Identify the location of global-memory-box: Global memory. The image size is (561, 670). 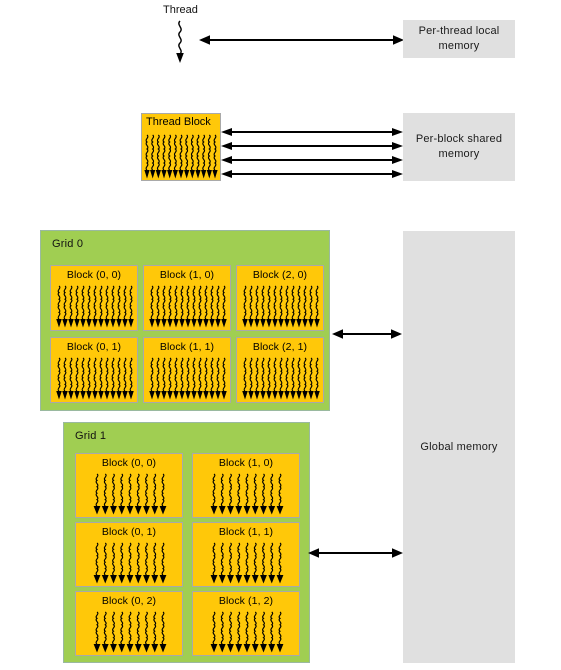
(459, 447).